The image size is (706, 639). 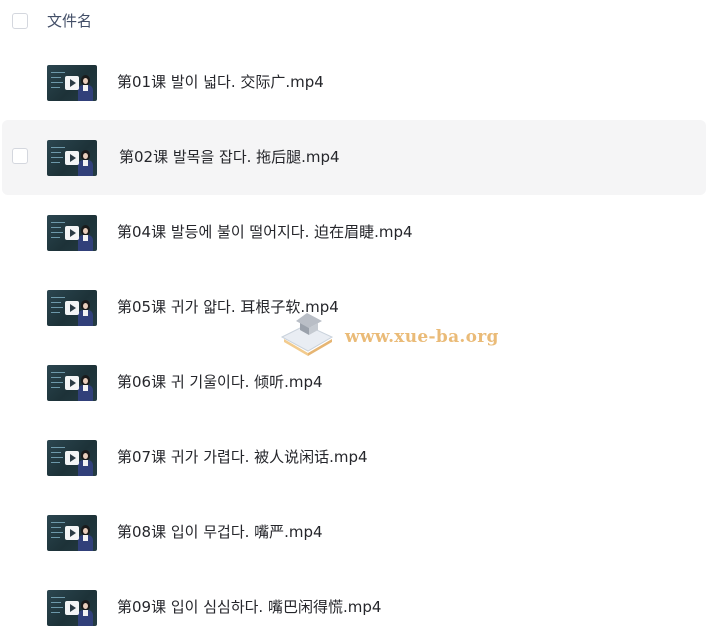 I want to click on file-row: 第01课 발이 넓다. 交际广.mp4, so click(x=353, y=82).